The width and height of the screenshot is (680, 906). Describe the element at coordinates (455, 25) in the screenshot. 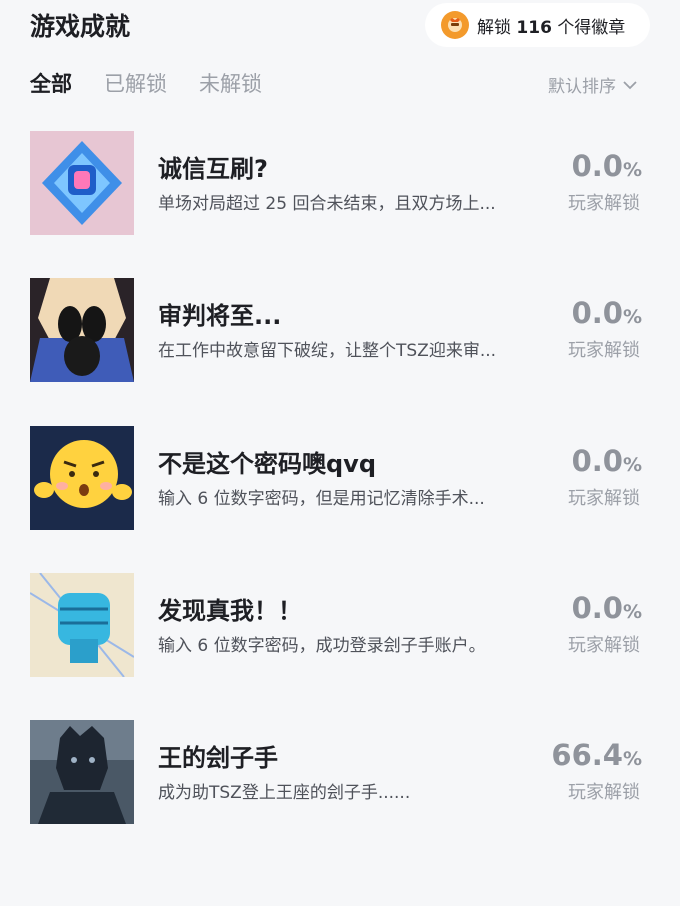

I see `badge-icon` at that location.